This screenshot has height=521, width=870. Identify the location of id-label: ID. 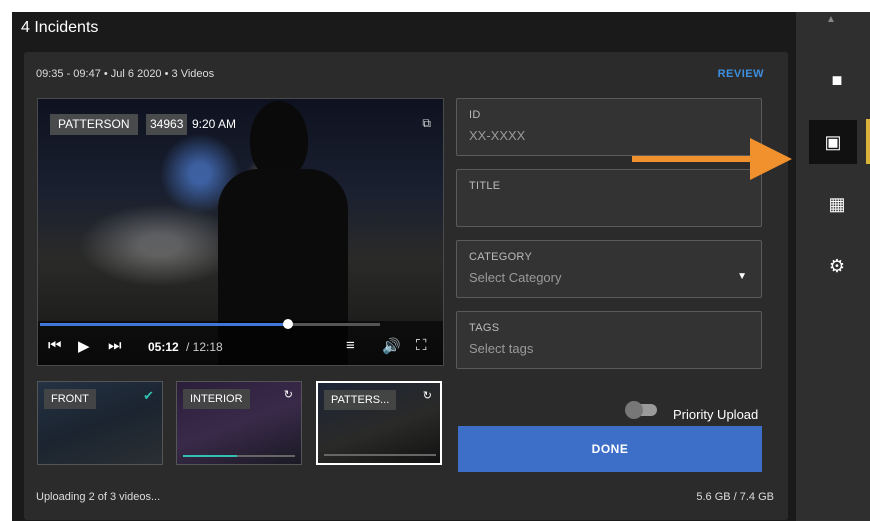
(475, 115).